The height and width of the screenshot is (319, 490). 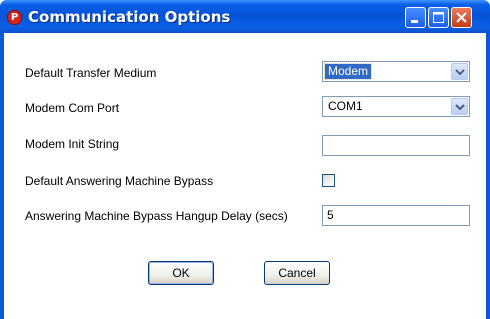 What do you see at coordinates (396, 215) in the screenshot?
I see `hangup-delay-input: 5` at bounding box center [396, 215].